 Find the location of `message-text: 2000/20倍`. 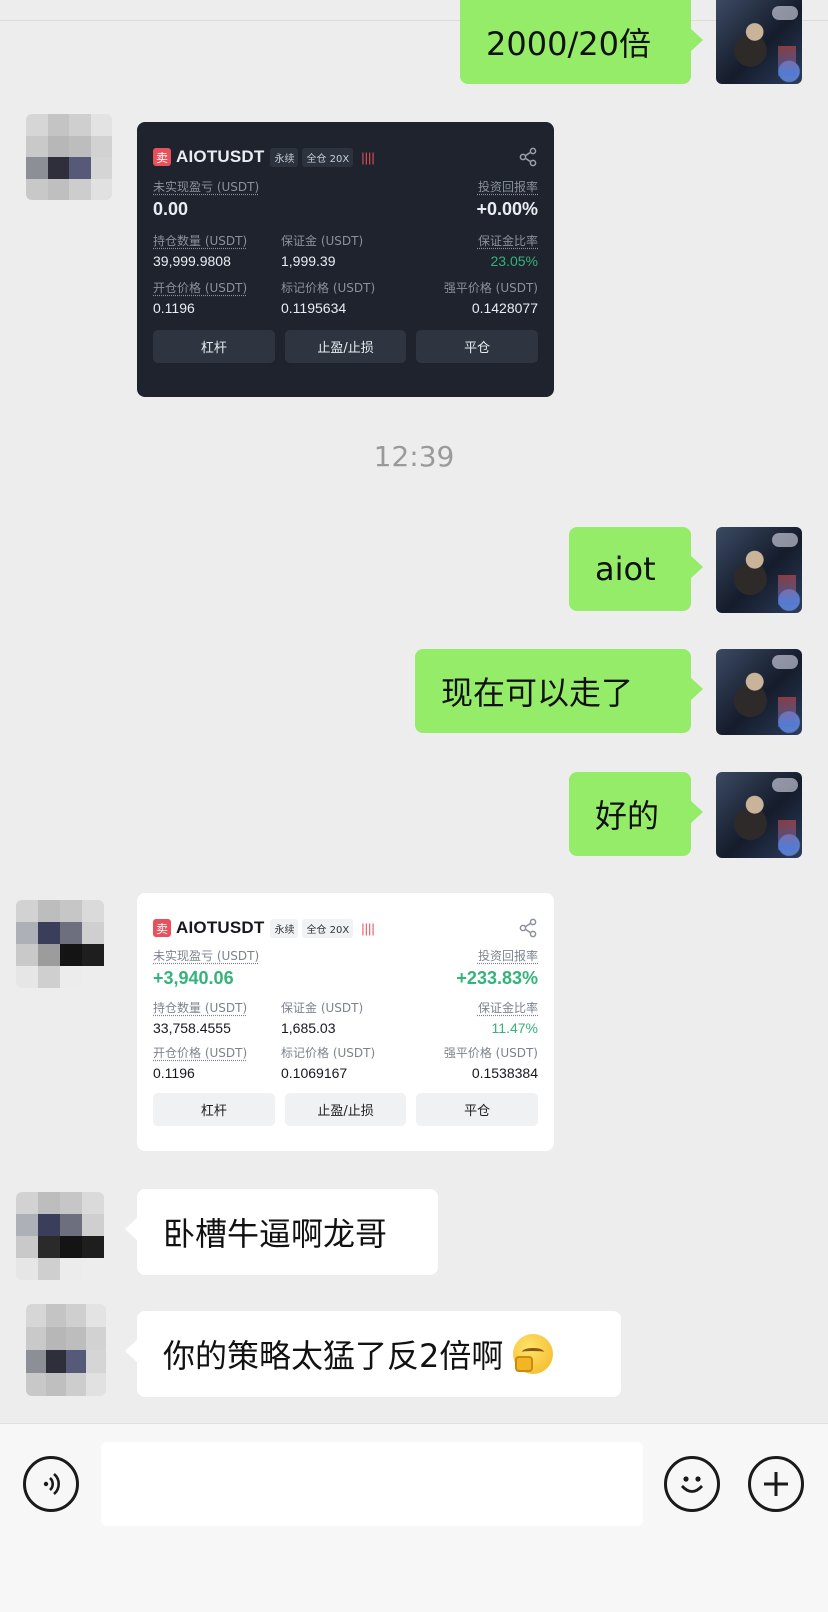

message-text: 2000/20倍 is located at coordinates (568, 44).